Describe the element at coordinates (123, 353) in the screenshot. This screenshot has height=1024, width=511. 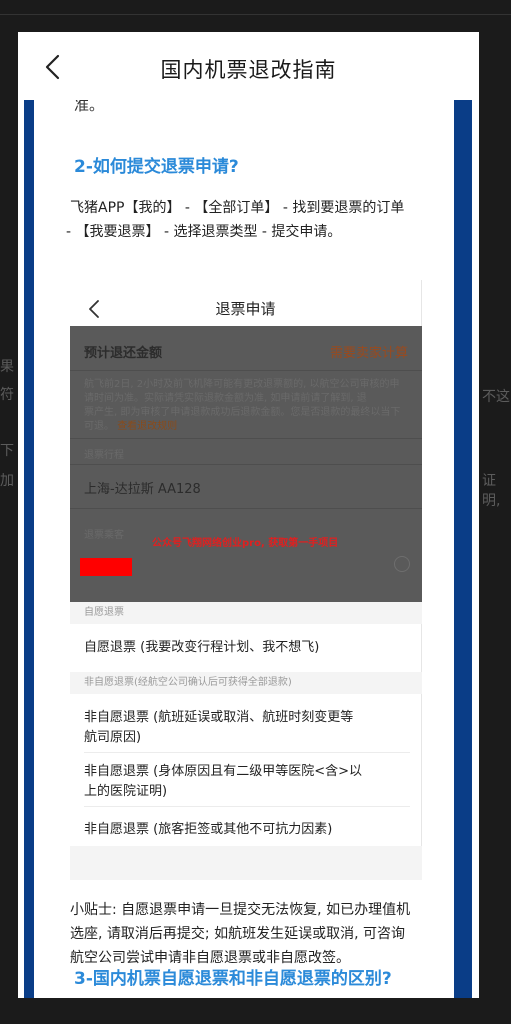
I see `refund-label: 预计退还金额` at that location.